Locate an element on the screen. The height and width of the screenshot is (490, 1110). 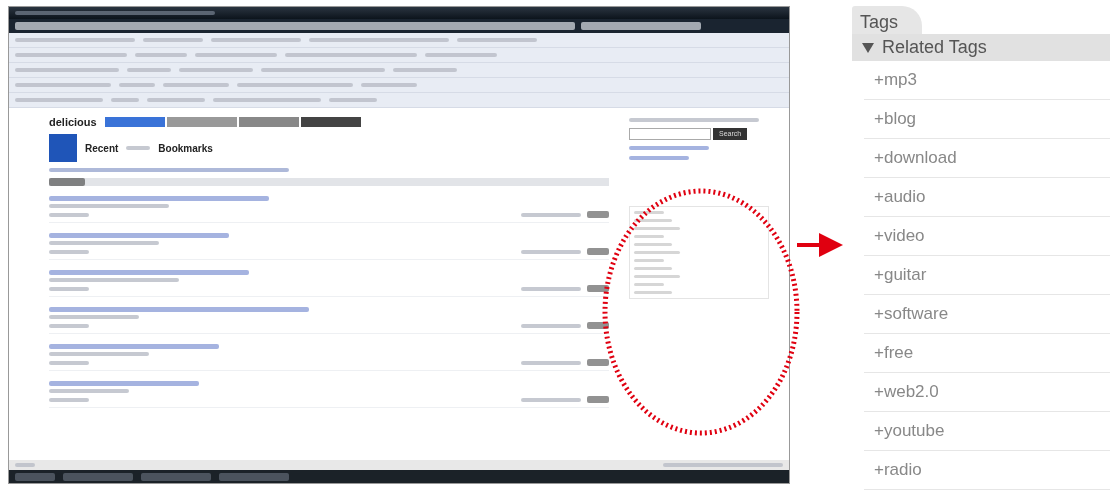
tag-link: +guitar is located at coordinates (987, 275).